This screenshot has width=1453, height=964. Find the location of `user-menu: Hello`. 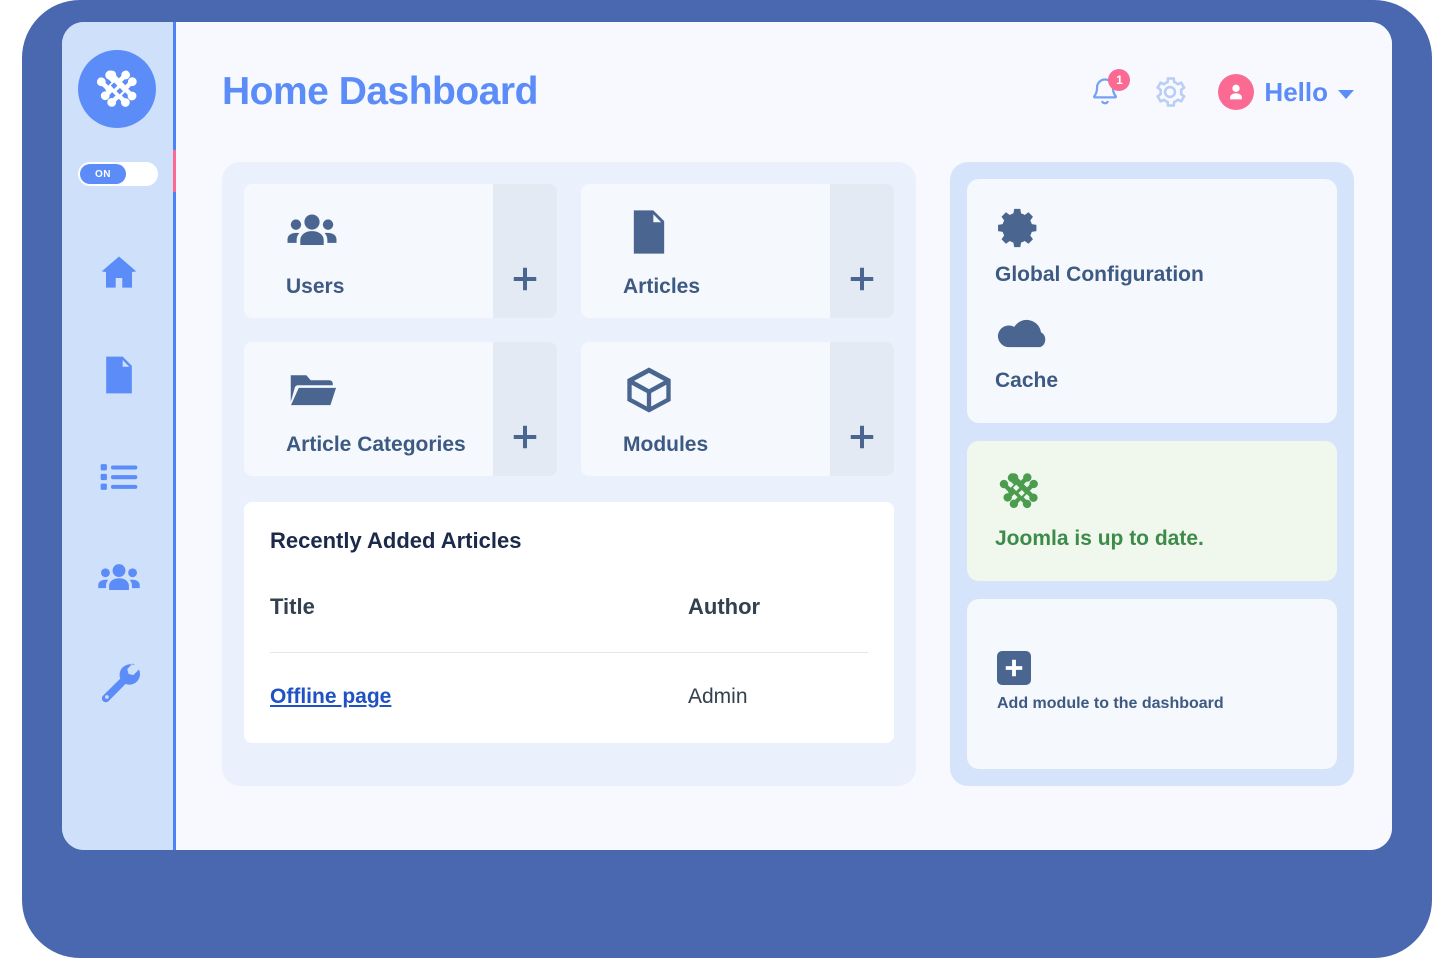

user-menu: Hello is located at coordinates (1286, 92).